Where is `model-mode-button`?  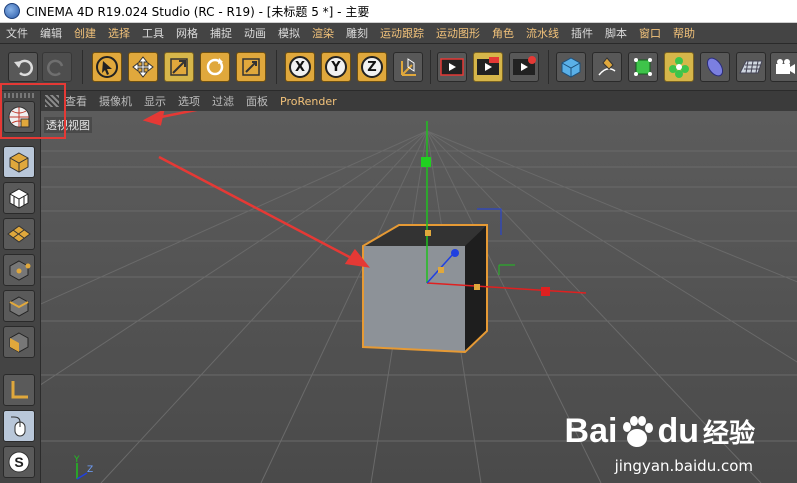 model-mode-button is located at coordinates (19, 162).